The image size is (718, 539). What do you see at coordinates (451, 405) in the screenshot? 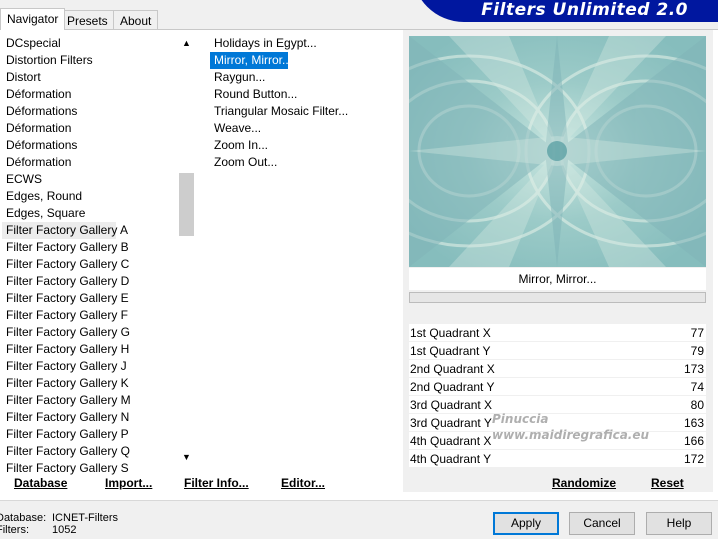
I see `parameter-label: 3rd Quadrant X` at bounding box center [451, 405].